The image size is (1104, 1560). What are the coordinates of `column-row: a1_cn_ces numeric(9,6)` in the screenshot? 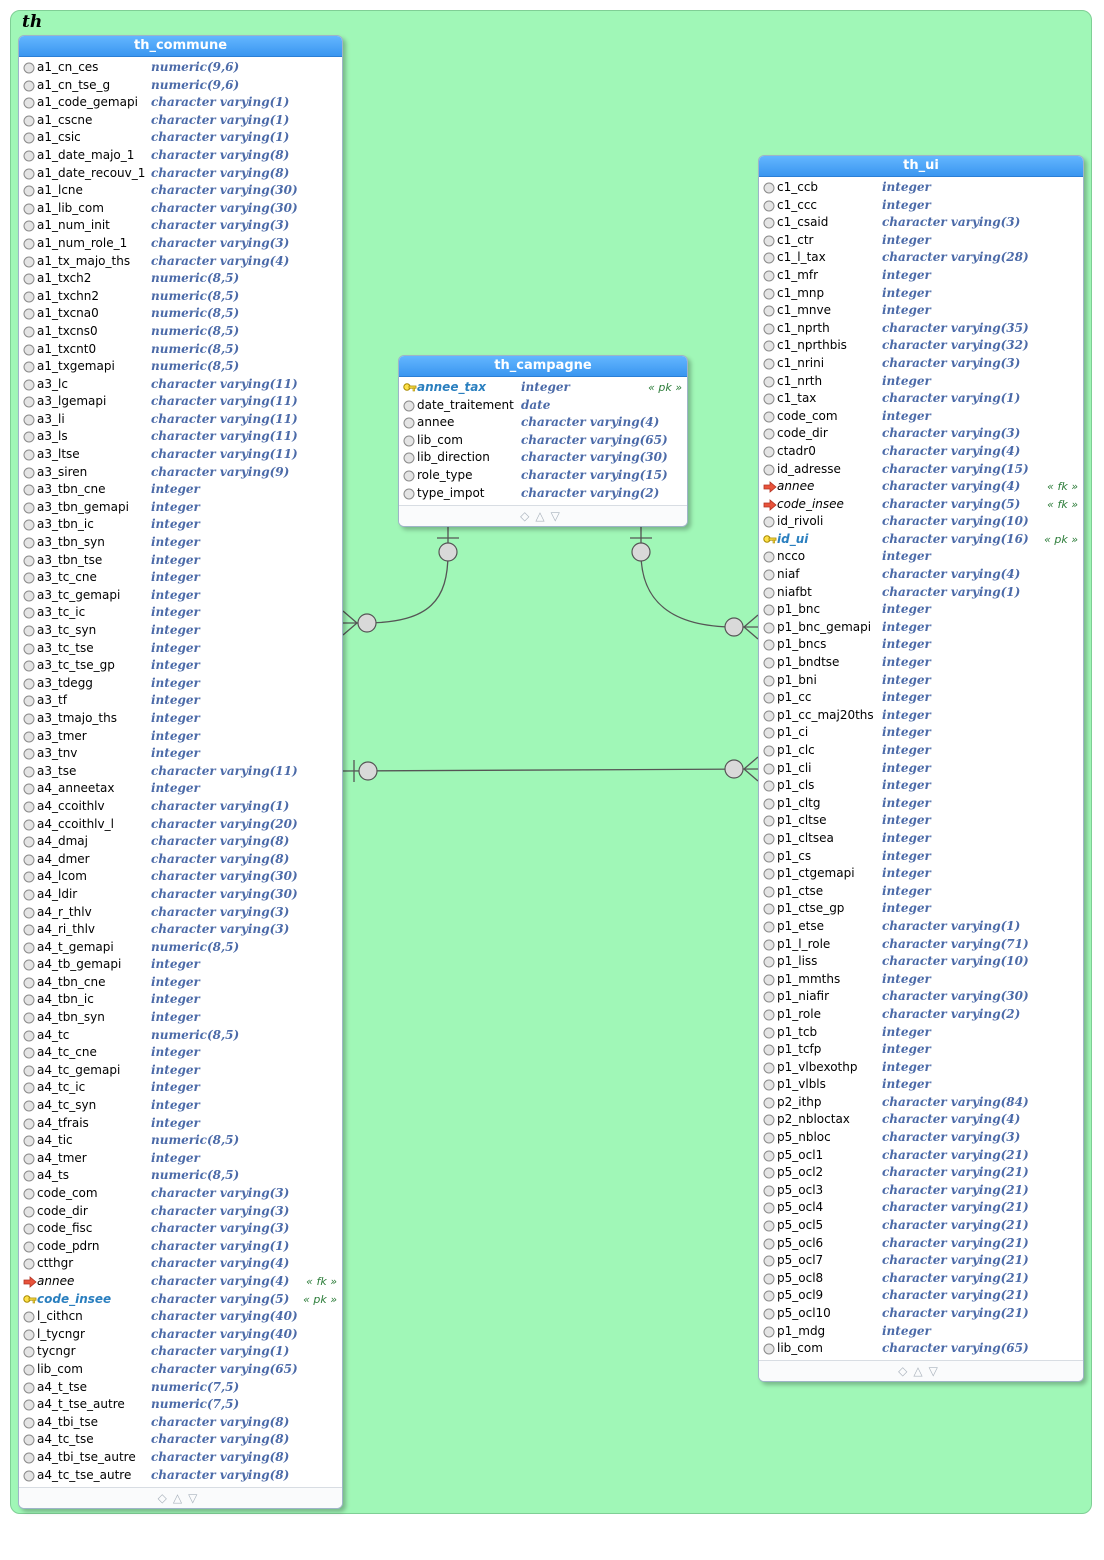 It's located at (180, 68).